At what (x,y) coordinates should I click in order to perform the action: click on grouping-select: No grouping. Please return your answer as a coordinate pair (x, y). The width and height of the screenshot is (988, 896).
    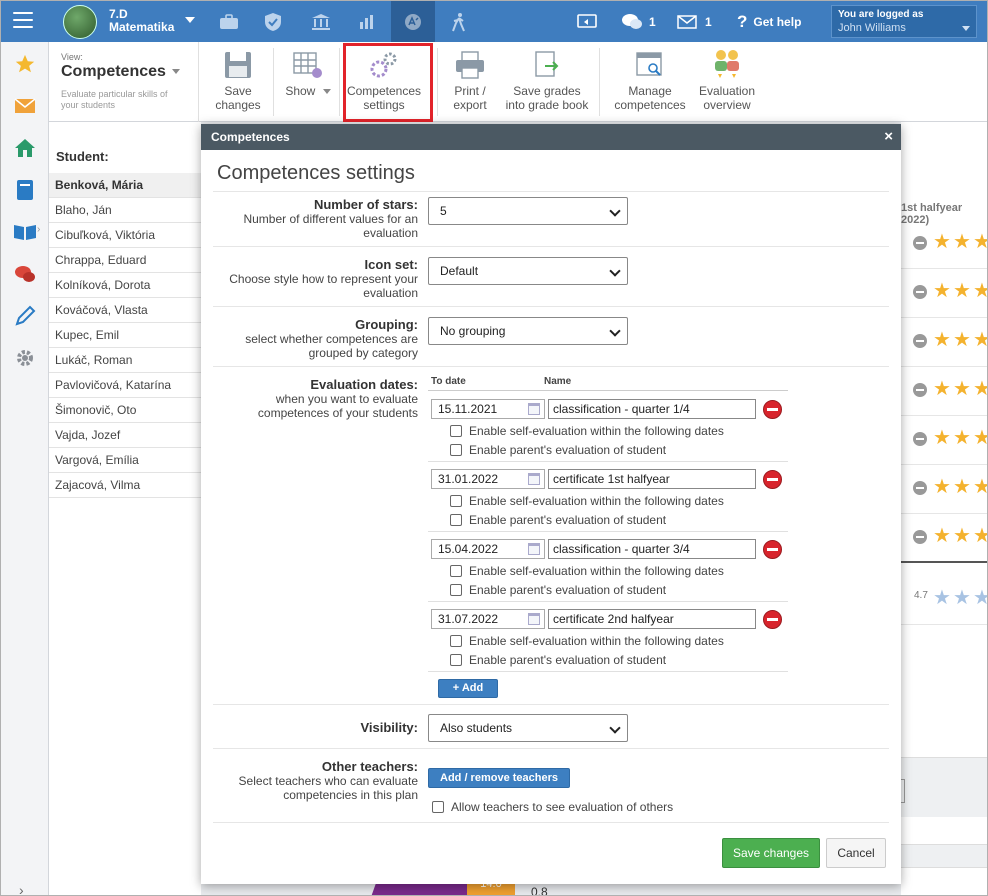
    Looking at the image, I should click on (528, 331).